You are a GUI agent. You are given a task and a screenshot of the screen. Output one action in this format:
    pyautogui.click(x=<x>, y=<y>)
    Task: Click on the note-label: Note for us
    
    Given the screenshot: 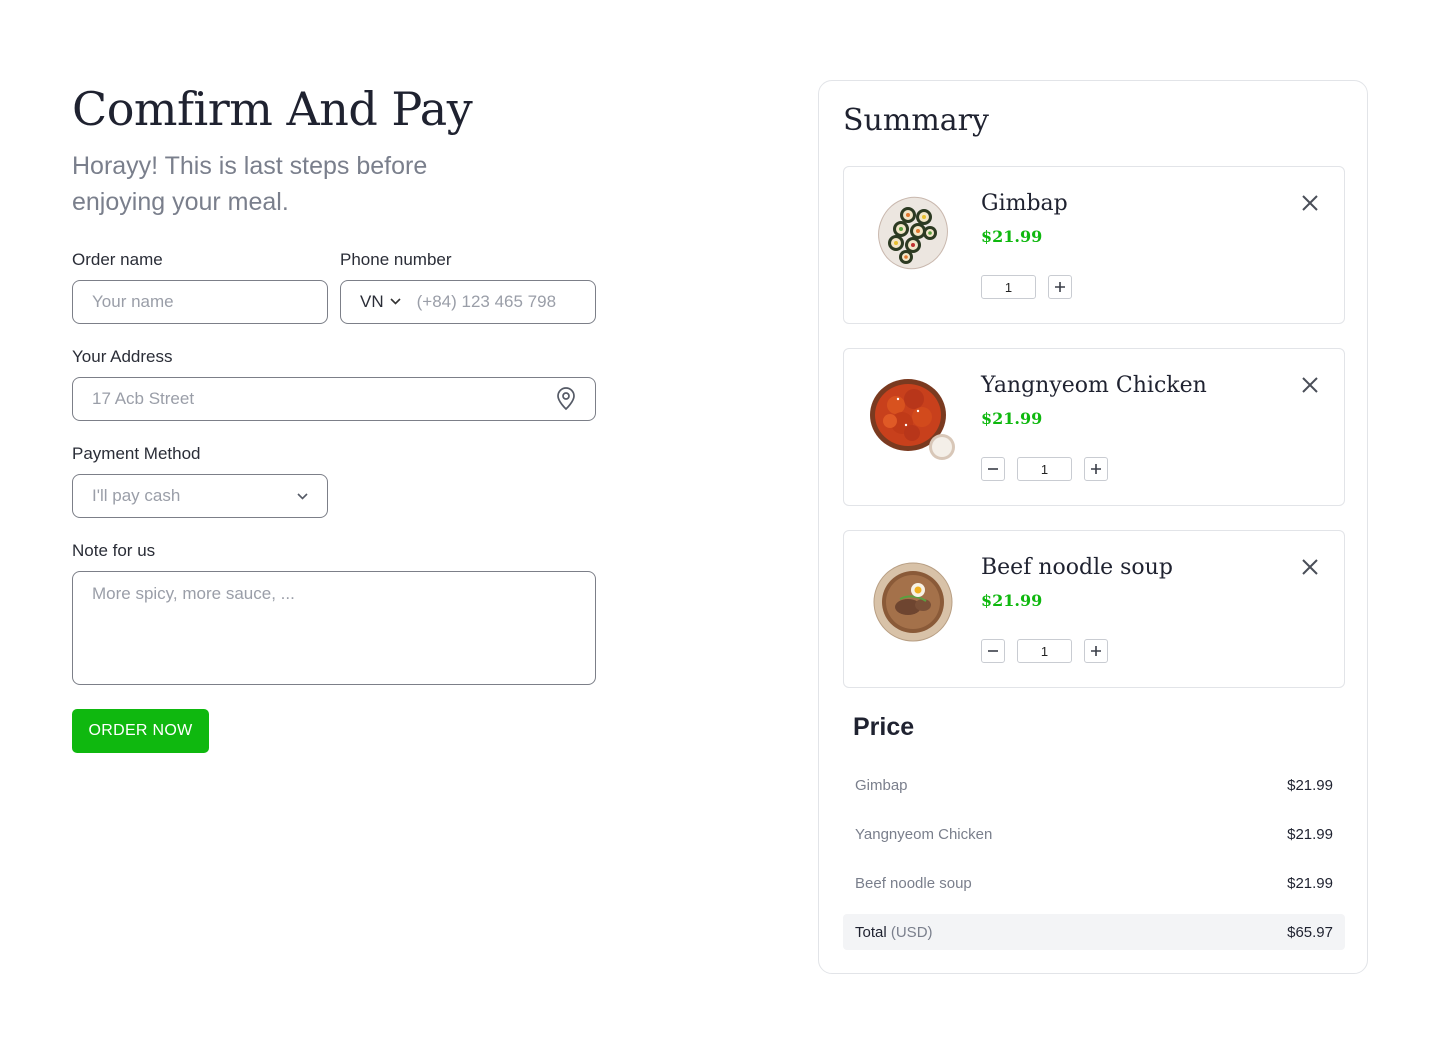 What is the action you would take?
    pyautogui.click(x=114, y=550)
    